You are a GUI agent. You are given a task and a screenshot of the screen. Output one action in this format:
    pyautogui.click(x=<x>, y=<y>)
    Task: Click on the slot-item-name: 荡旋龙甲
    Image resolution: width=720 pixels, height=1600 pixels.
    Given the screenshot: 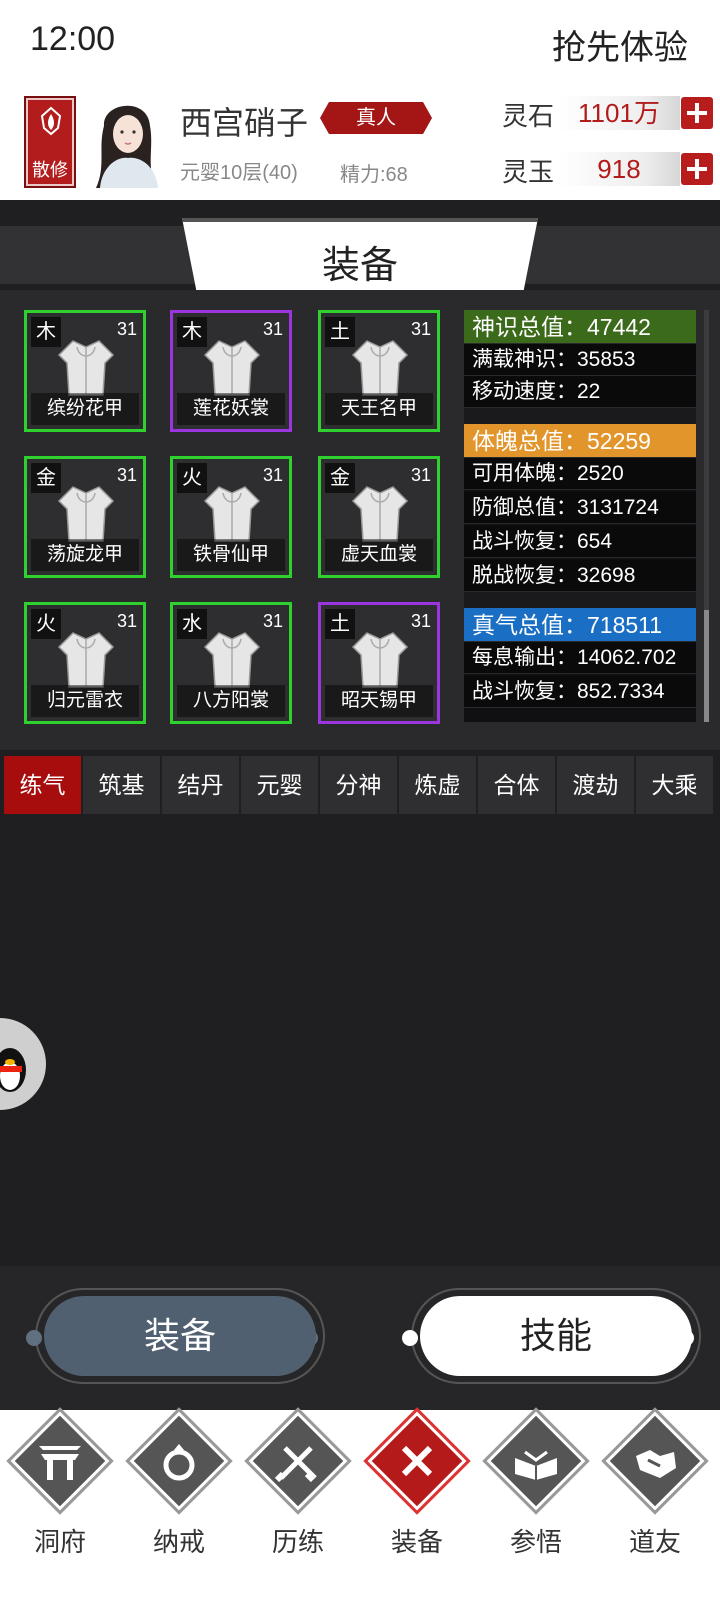 What is the action you would take?
    pyautogui.click(x=85, y=555)
    